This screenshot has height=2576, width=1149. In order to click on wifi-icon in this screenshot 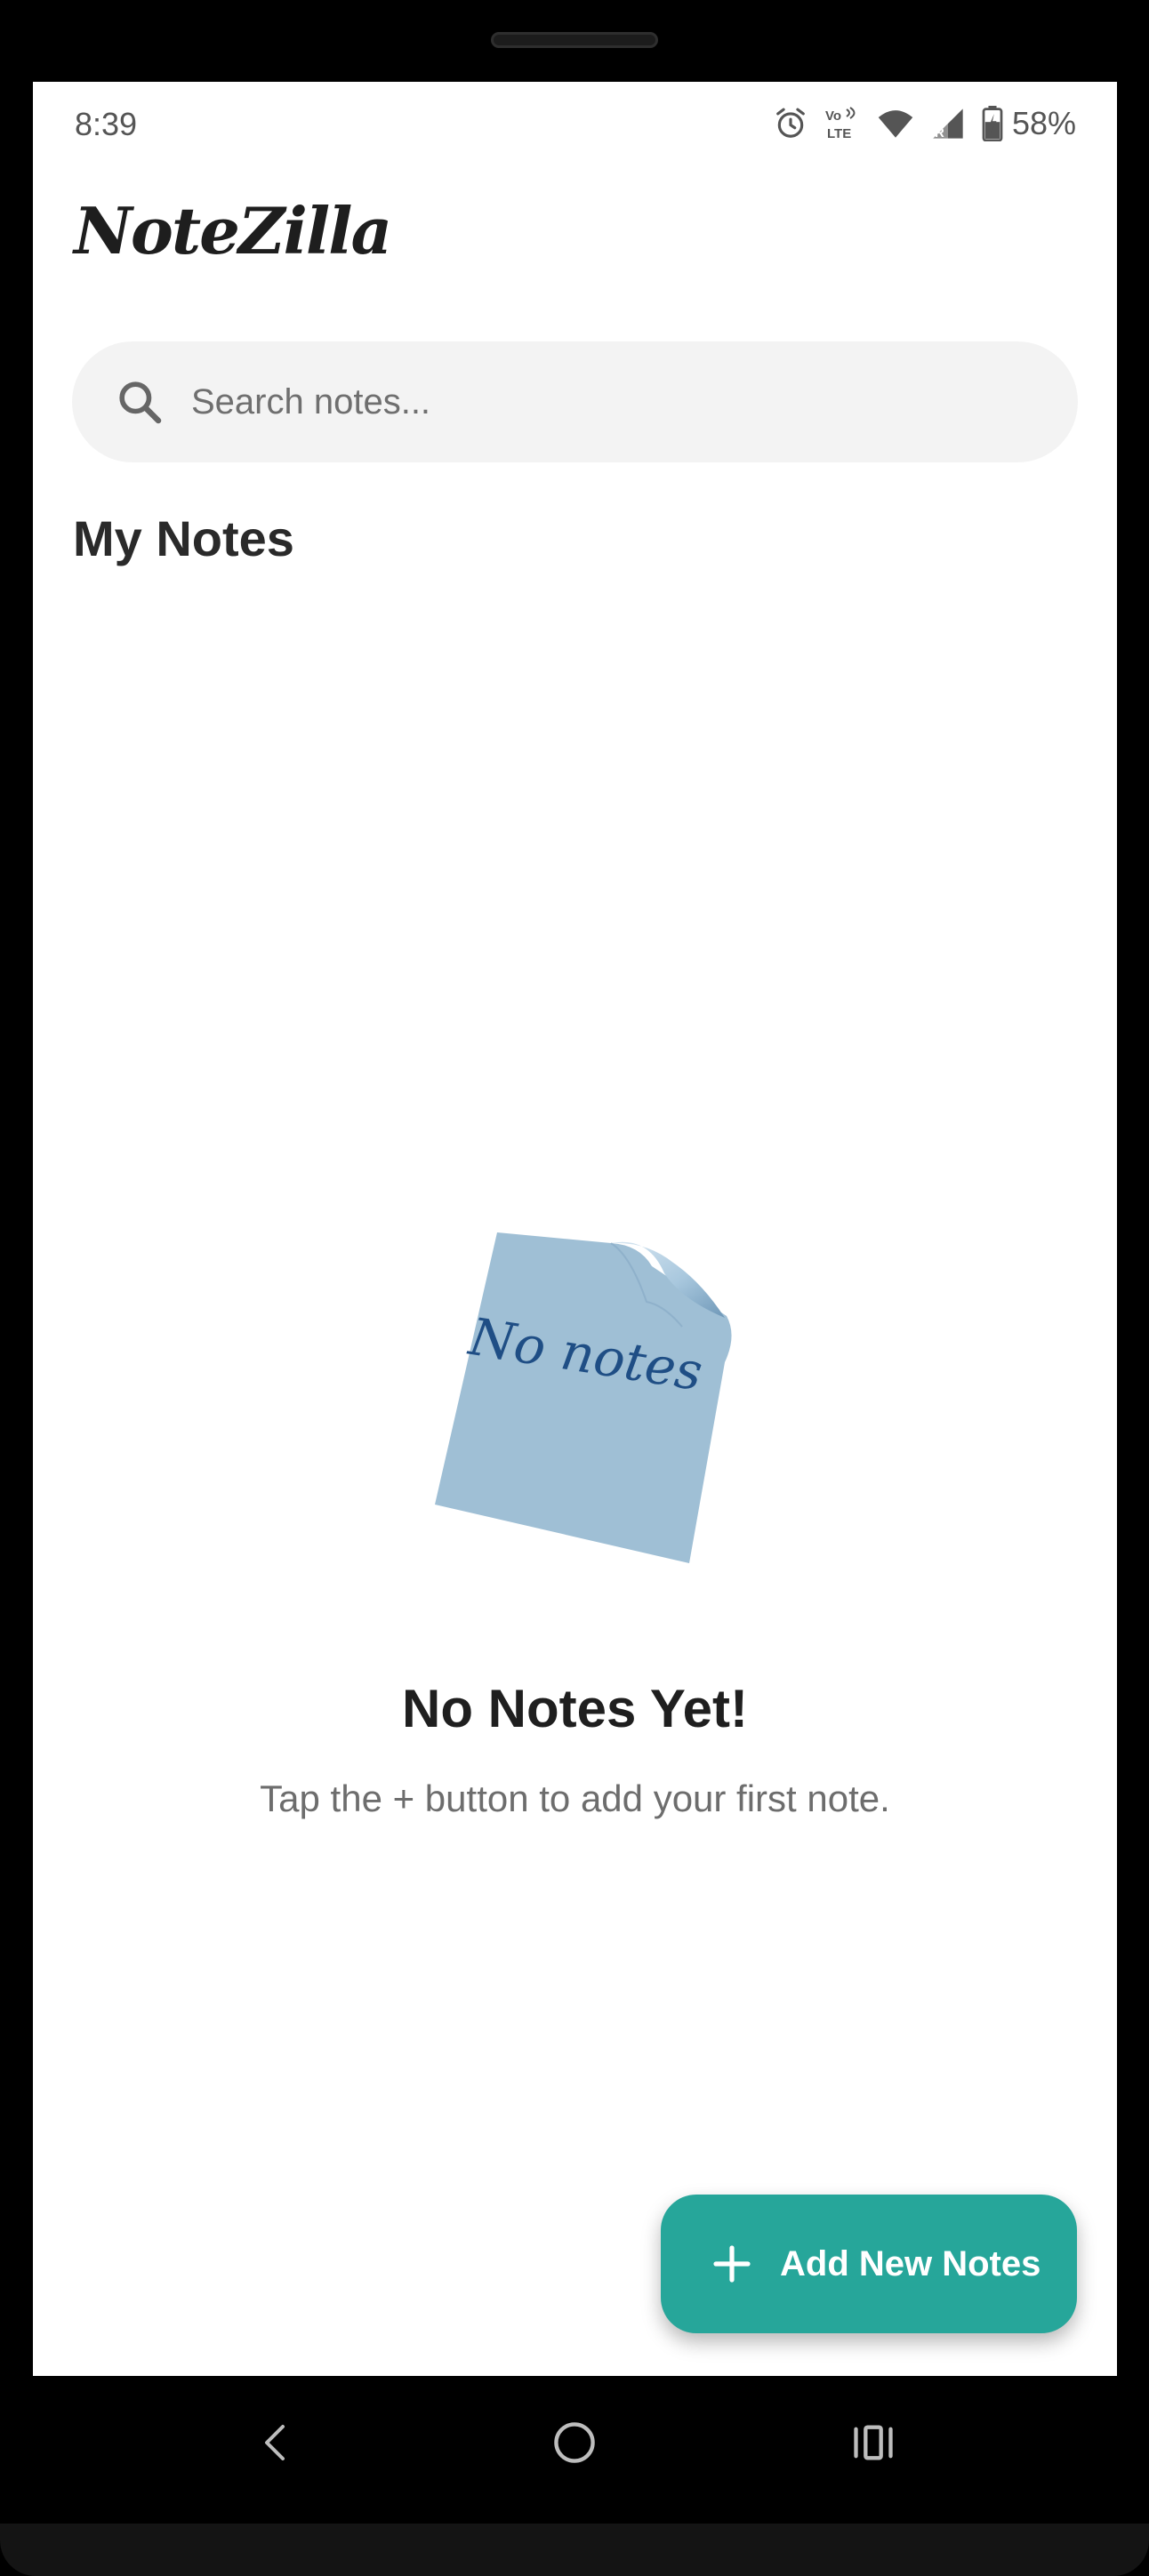, I will do `click(895, 124)`.